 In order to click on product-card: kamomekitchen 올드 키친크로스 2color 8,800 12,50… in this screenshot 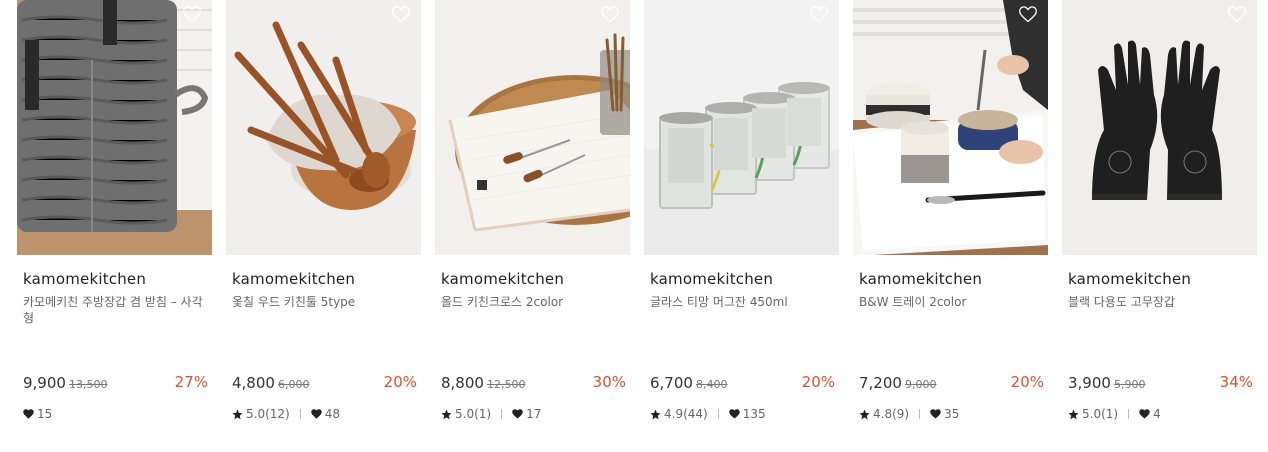, I will do `click(532, 220)`.